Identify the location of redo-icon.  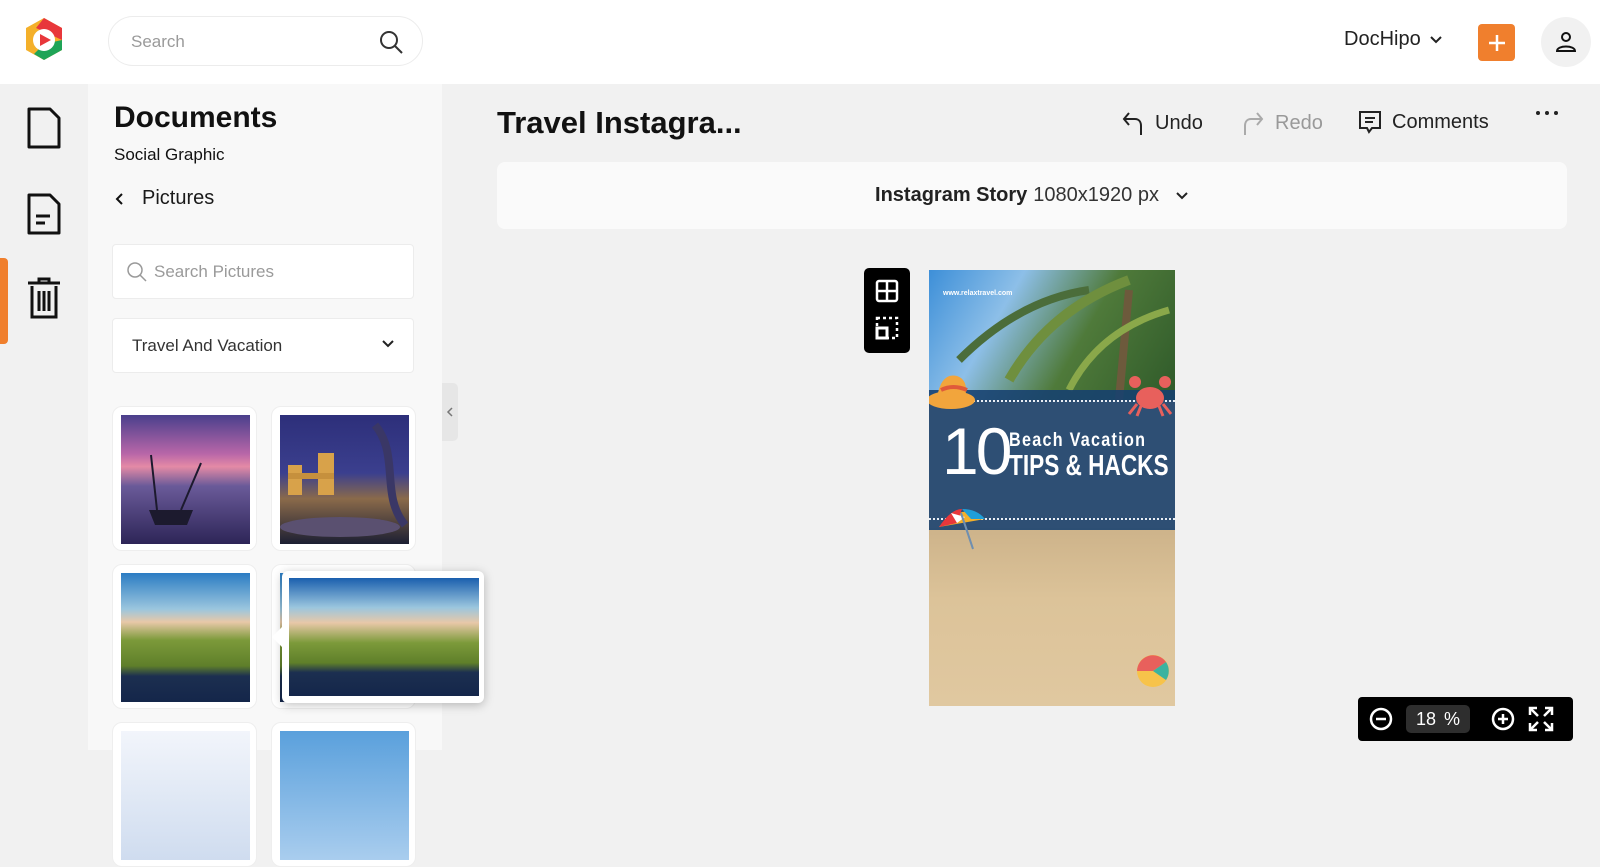
(1254, 123).